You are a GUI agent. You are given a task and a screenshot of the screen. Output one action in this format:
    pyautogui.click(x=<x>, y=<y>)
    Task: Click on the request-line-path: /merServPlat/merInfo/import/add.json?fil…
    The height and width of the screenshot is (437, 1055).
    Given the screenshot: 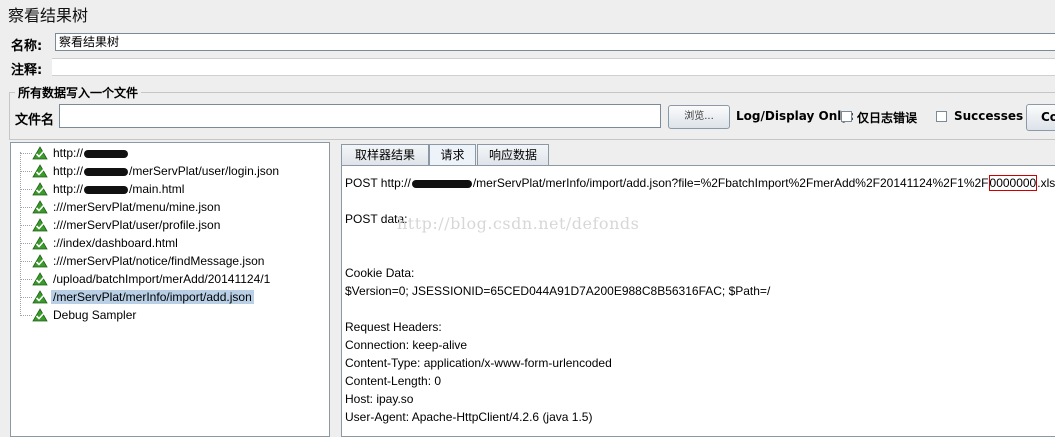 What is the action you would take?
    pyautogui.click(x=730, y=183)
    